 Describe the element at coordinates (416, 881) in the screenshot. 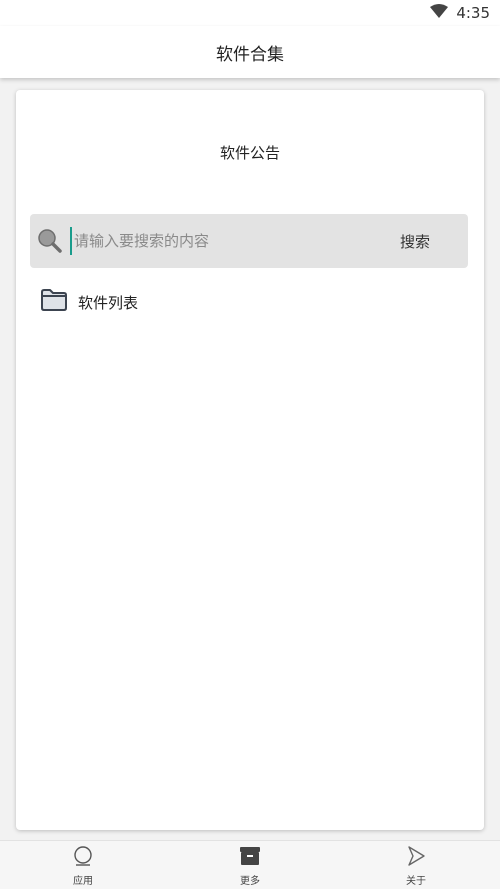

I see `nav-label-about: 关于` at that location.